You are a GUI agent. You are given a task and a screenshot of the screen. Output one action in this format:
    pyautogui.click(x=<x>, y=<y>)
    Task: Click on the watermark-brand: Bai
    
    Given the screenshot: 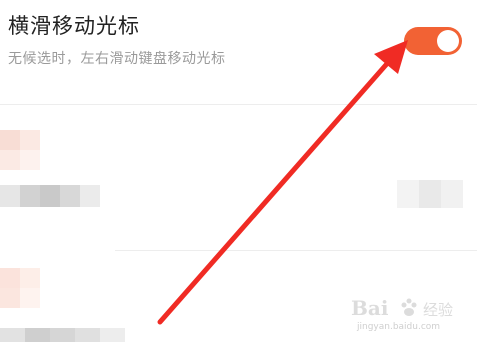 What is the action you would take?
    pyautogui.click(x=370, y=308)
    